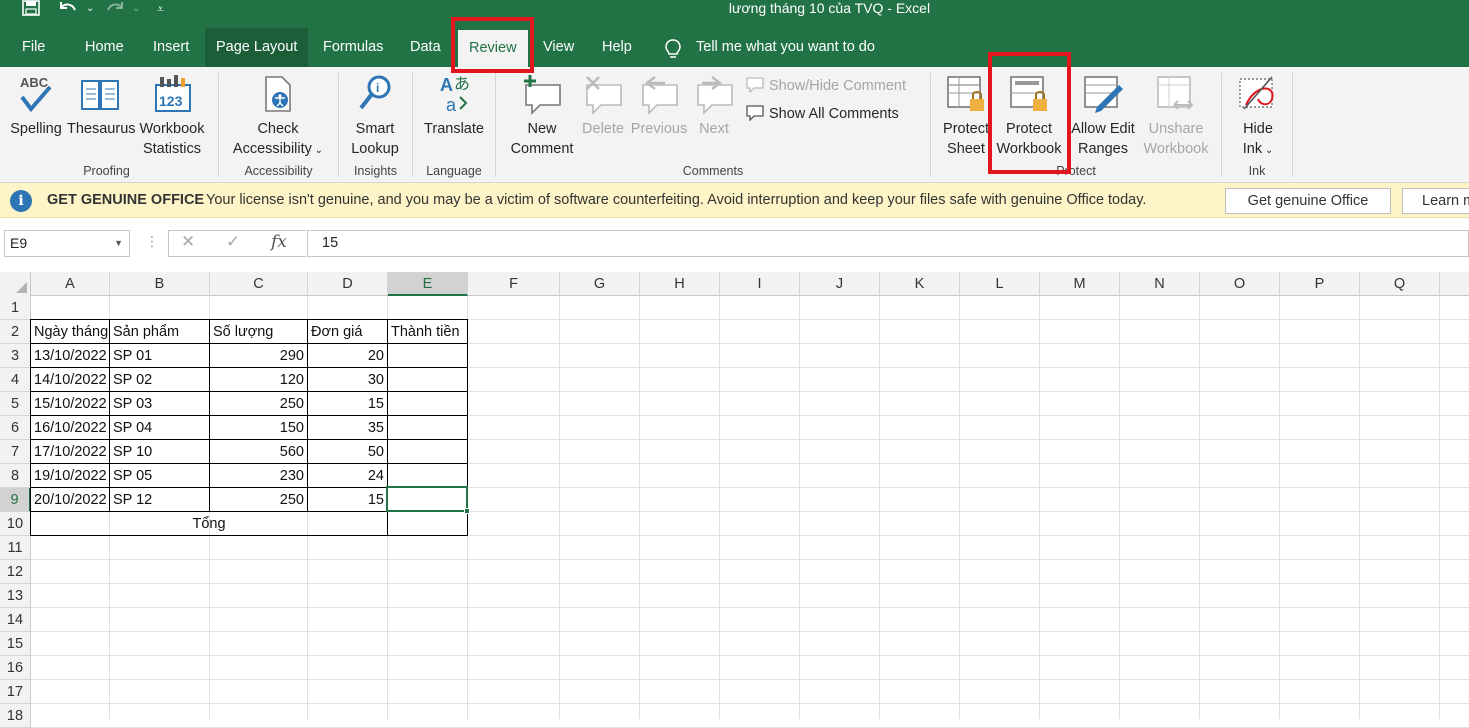 Image resolution: width=1469 pixels, height=728 pixels. Describe the element at coordinates (1308, 201) in the screenshot. I see `get-genuine-office-button: Get genuine Office` at that location.